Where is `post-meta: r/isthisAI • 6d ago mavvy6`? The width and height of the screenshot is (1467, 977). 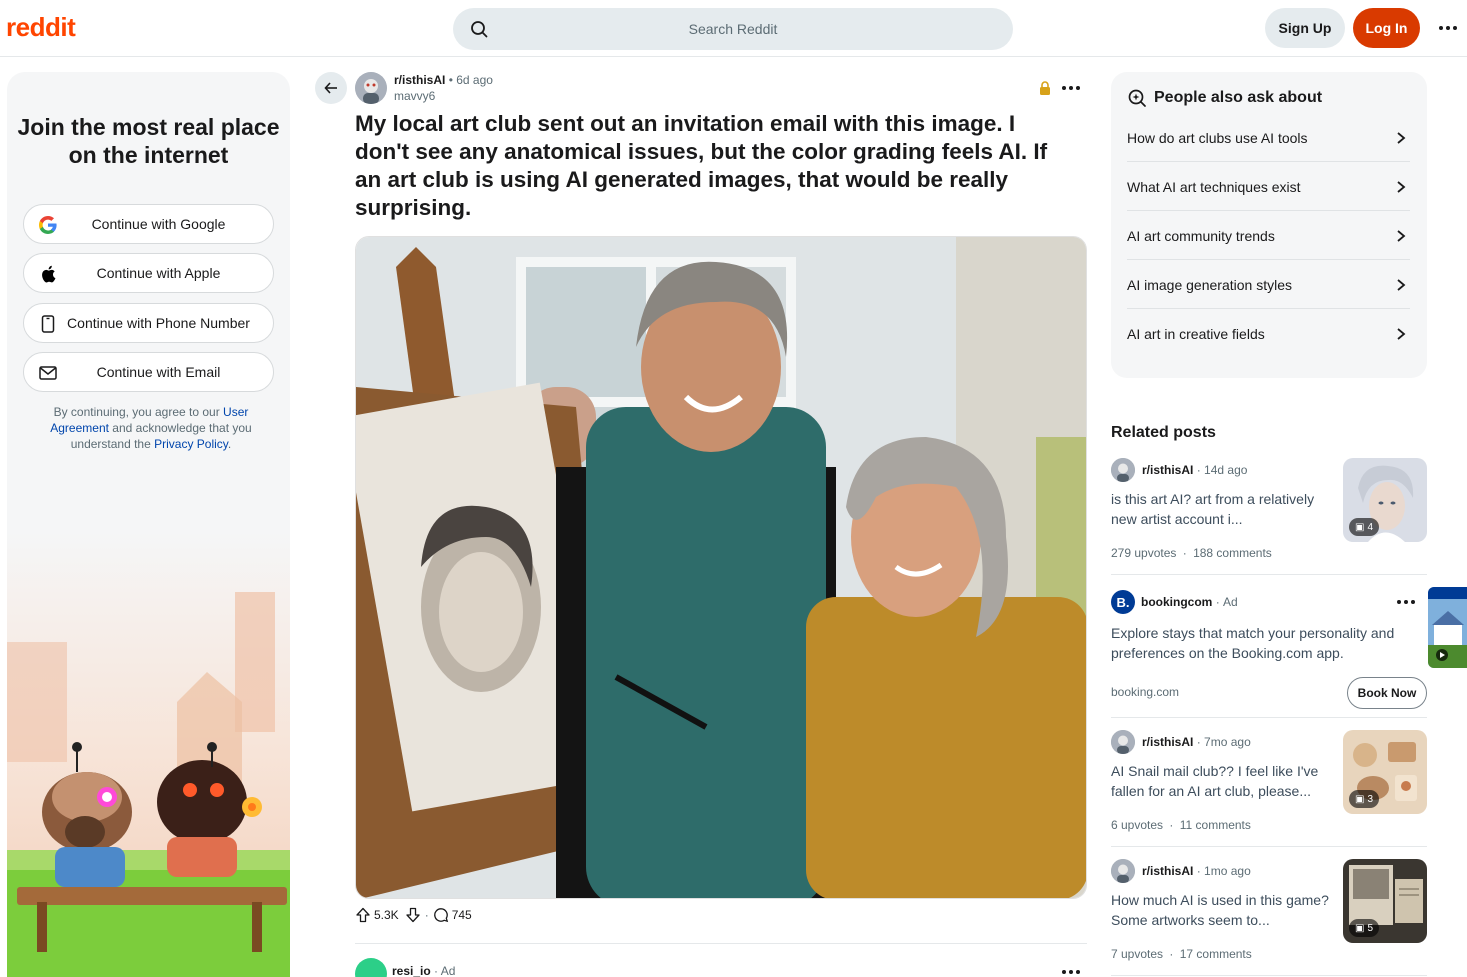 post-meta: r/isthisAI • 6d ago mavvy6 is located at coordinates (443, 88).